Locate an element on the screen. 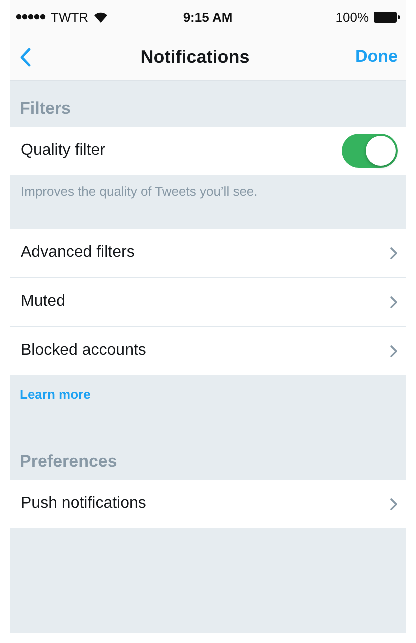  back-chevron-icon is located at coordinates (25, 57).